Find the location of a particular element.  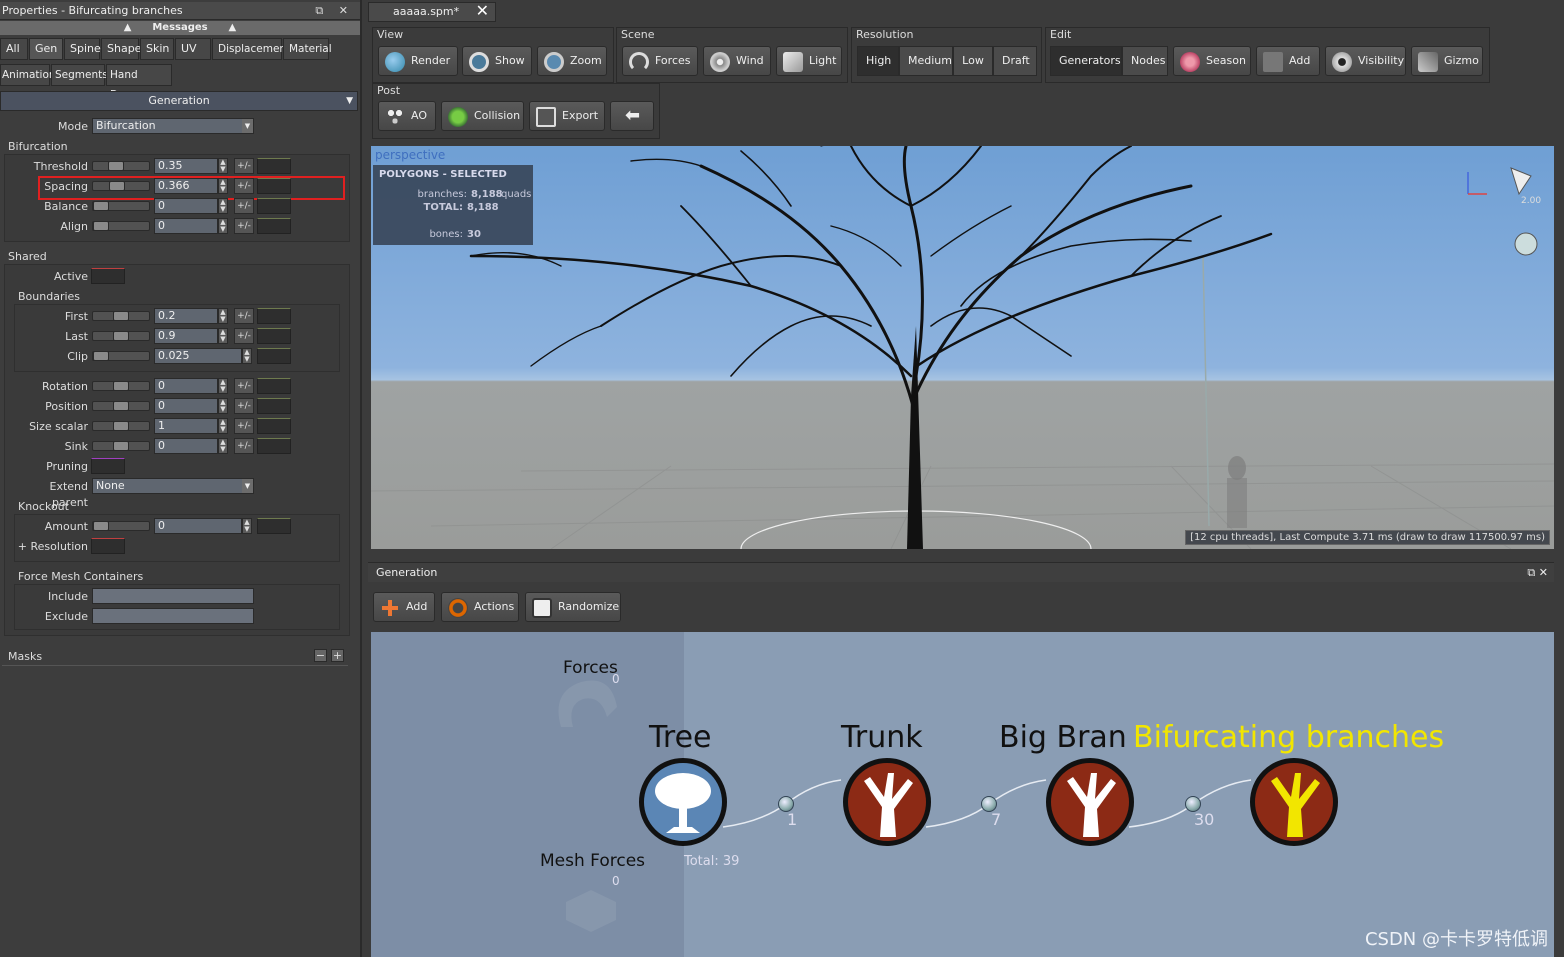

panel-window-controls: ⧉ ✕ is located at coordinates (1537, 573).